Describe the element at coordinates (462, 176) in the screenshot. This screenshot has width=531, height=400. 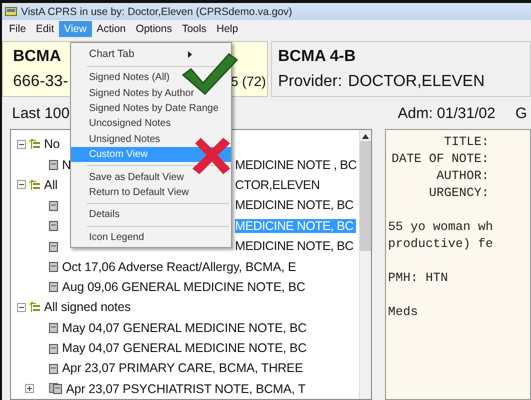
I see `note-field-label: AUTHOR:` at that location.